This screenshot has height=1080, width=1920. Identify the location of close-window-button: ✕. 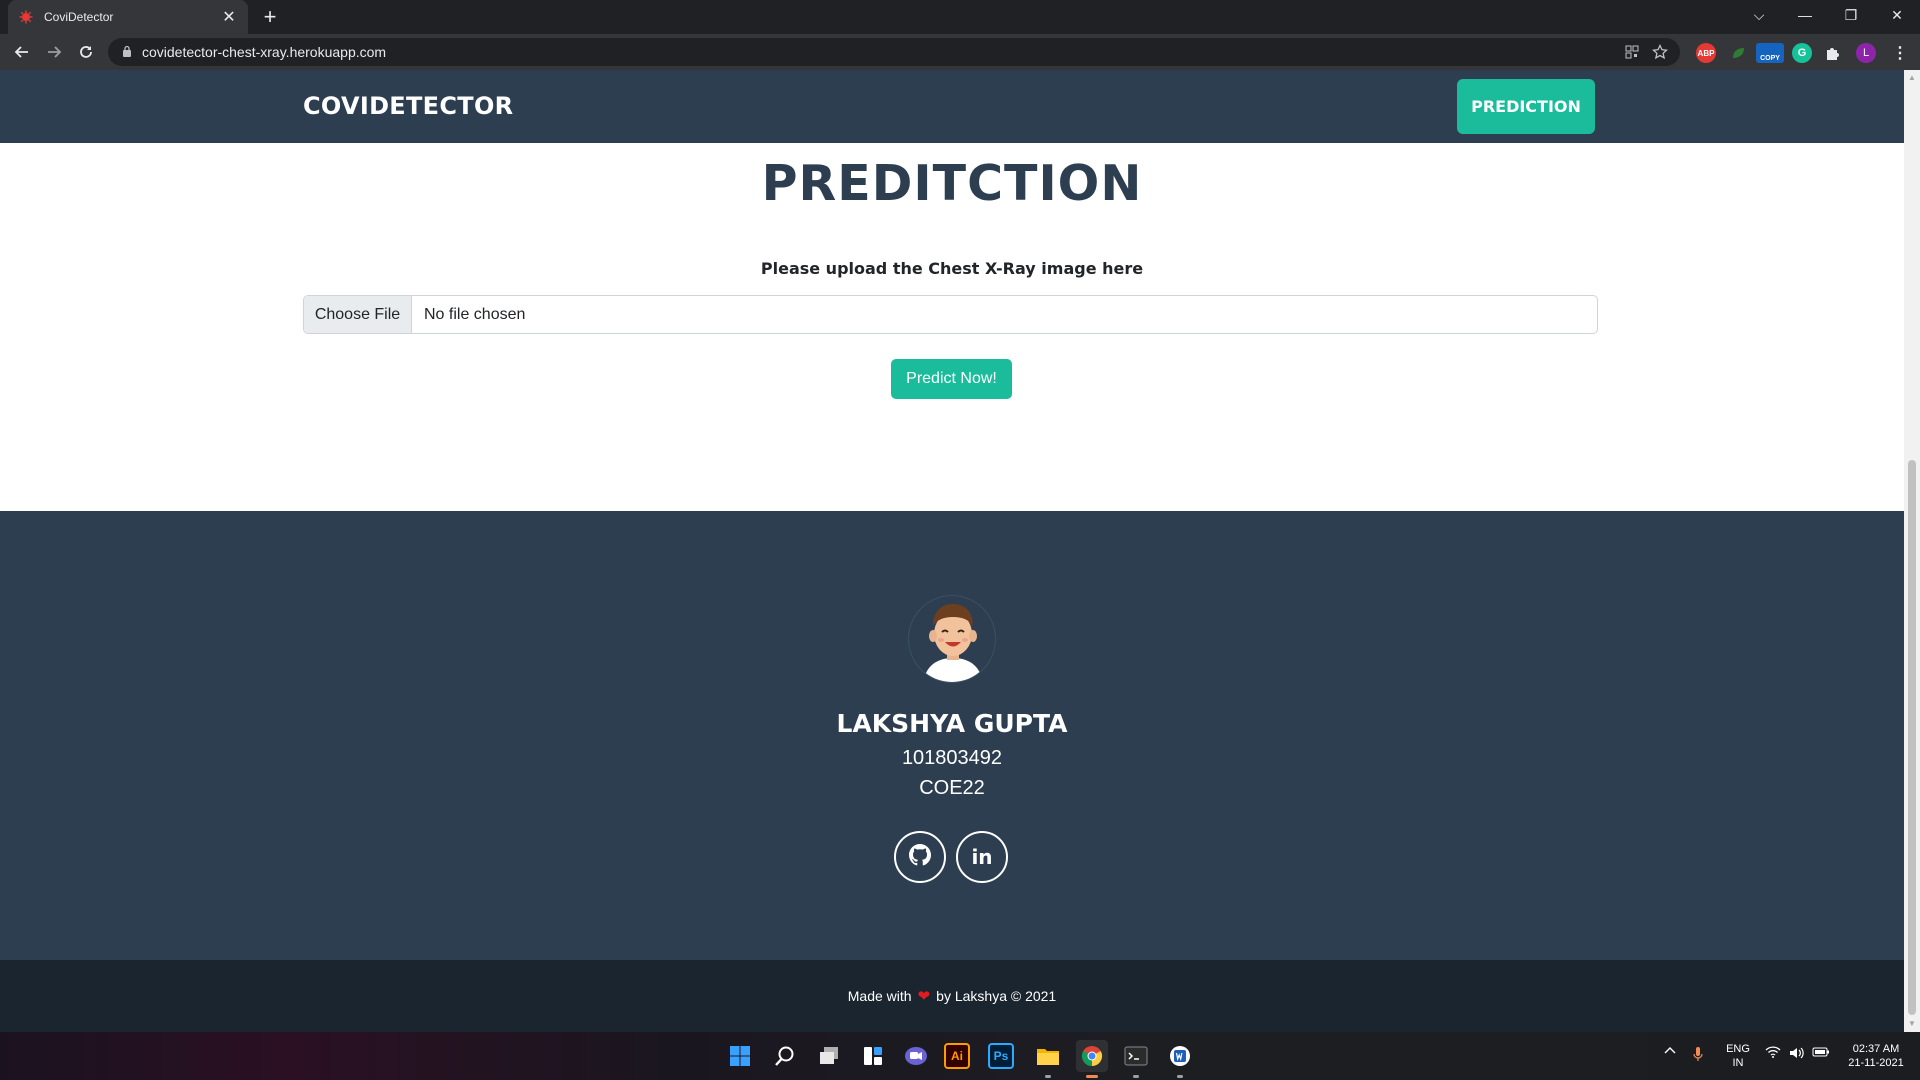
(1897, 15).